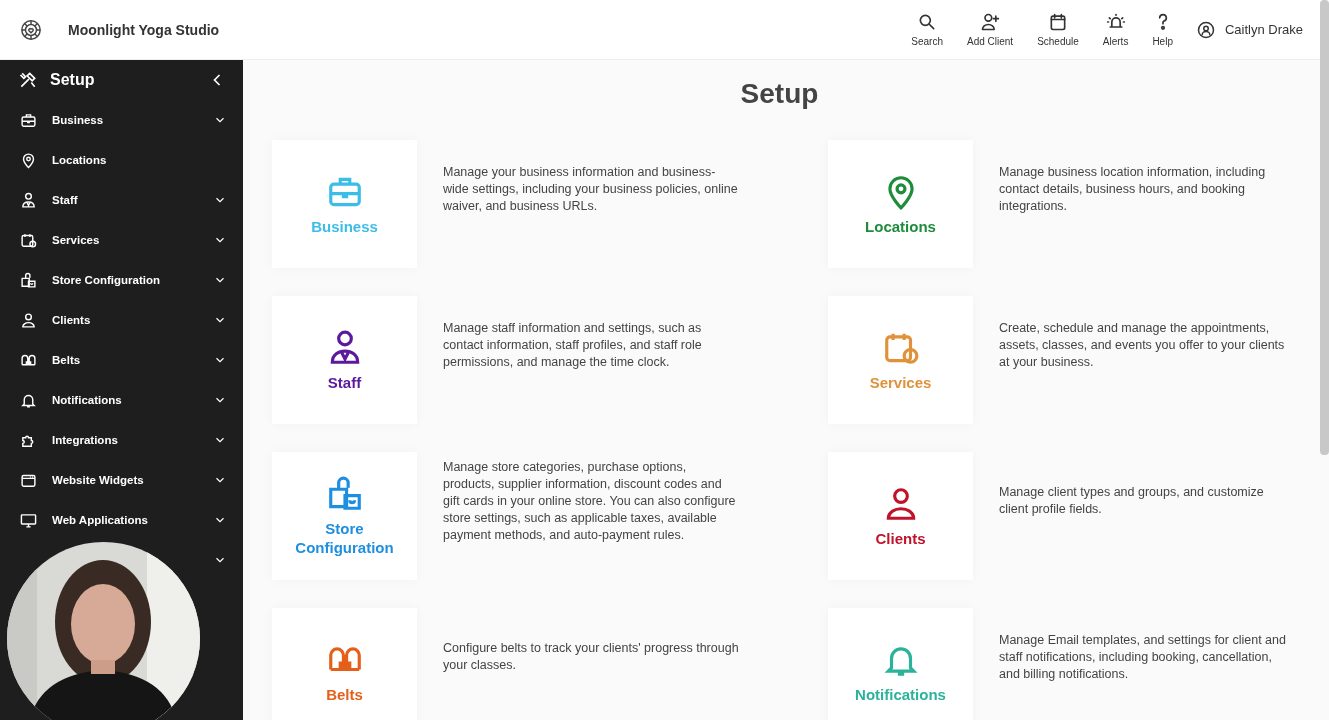 Image resolution: width=1329 pixels, height=720 pixels. What do you see at coordinates (28, 80) in the screenshot?
I see `tools-icon` at bounding box center [28, 80].